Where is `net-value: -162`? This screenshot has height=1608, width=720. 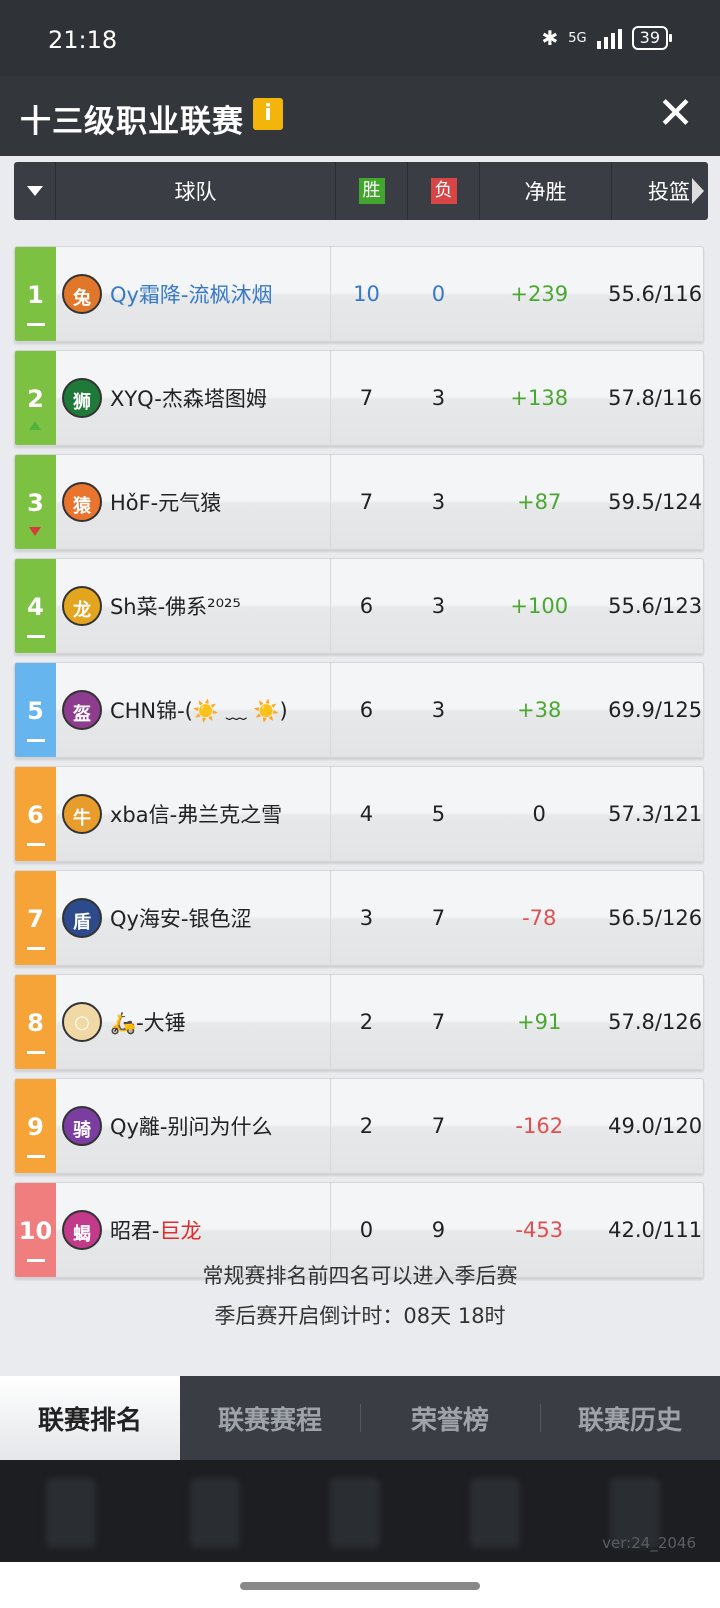 net-value: -162 is located at coordinates (539, 1126).